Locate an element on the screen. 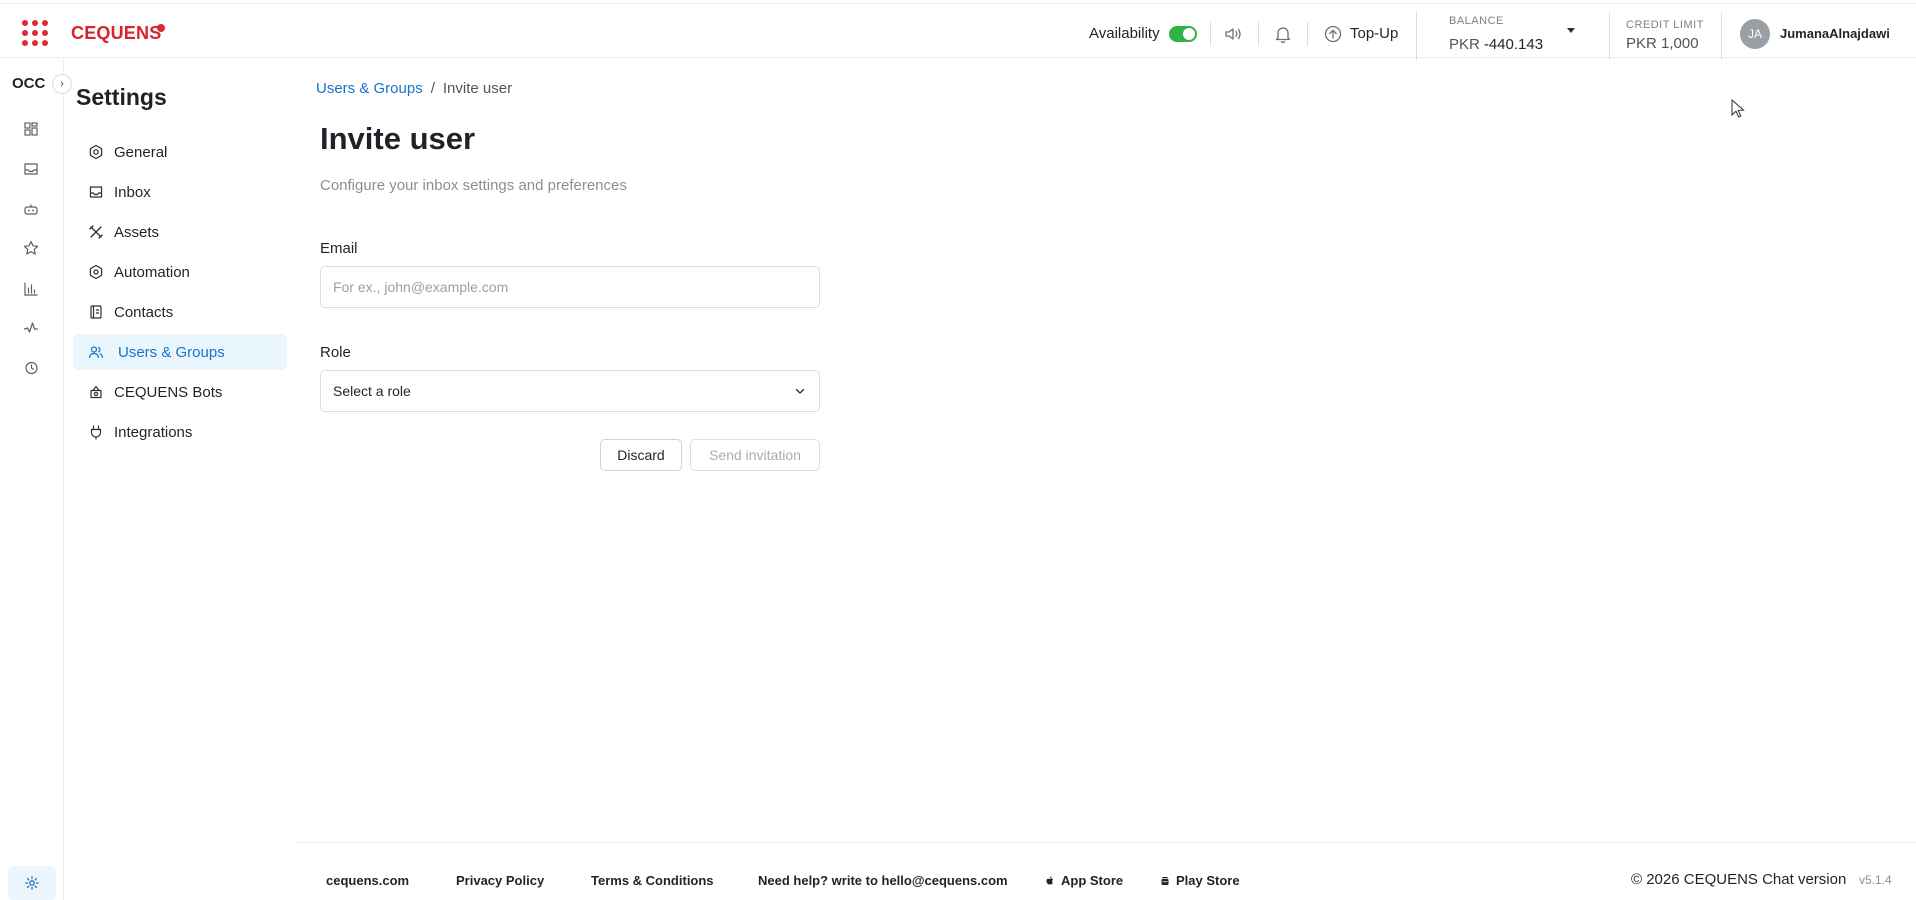 Image resolution: width=1916 pixels, height=900 pixels. footer-link-help: Need help? write to hello@cequens.com is located at coordinates (883, 880).